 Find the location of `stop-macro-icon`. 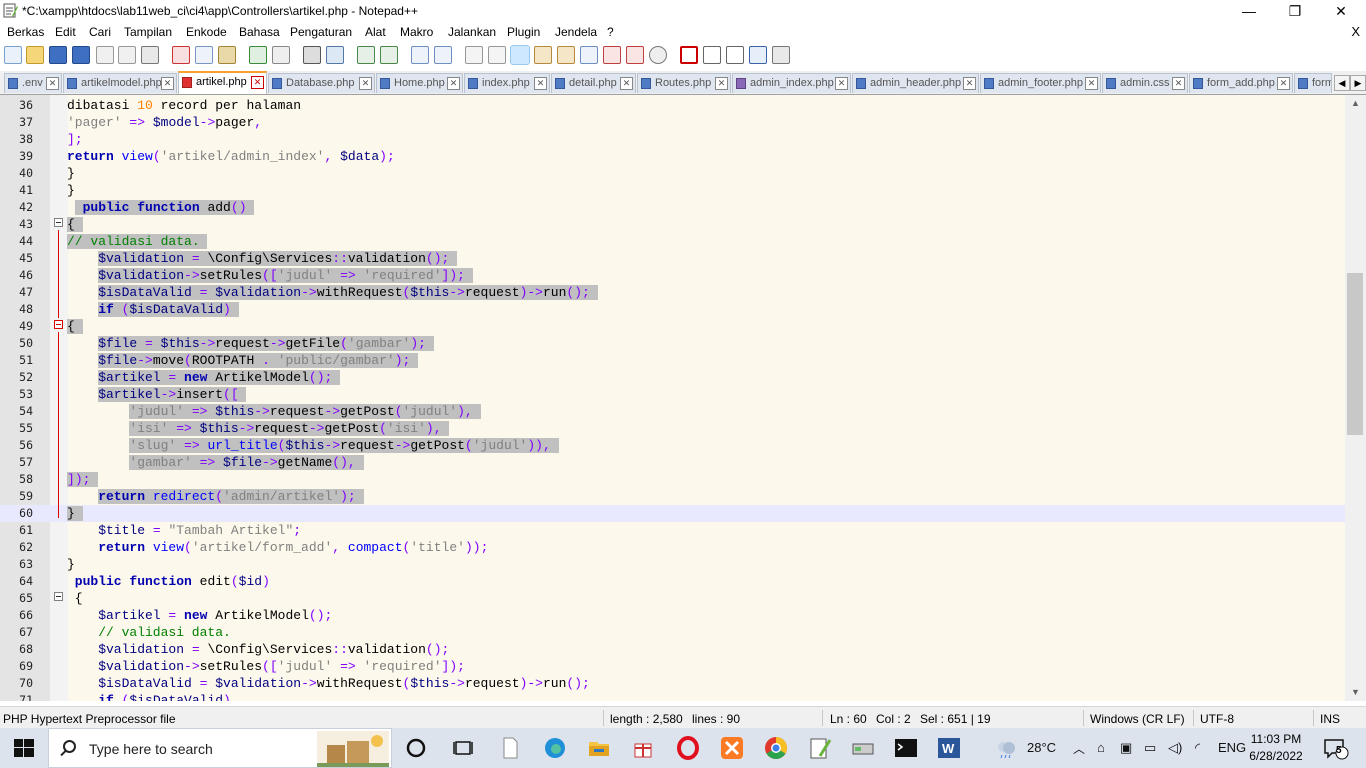

stop-macro-icon is located at coordinates (712, 55).